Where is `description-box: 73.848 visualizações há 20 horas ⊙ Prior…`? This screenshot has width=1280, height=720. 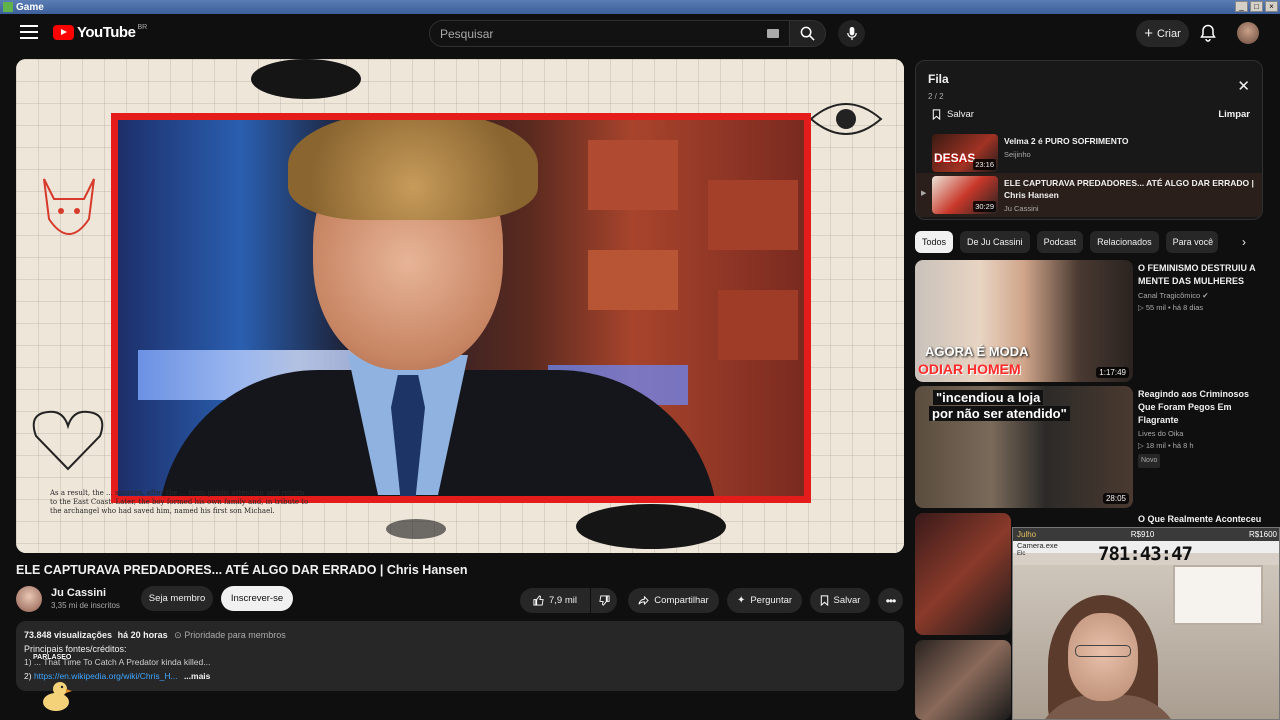
description-box: 73.848 visualizações há 20 horas ⊙ Prior… is located at coordinates (460, 656).